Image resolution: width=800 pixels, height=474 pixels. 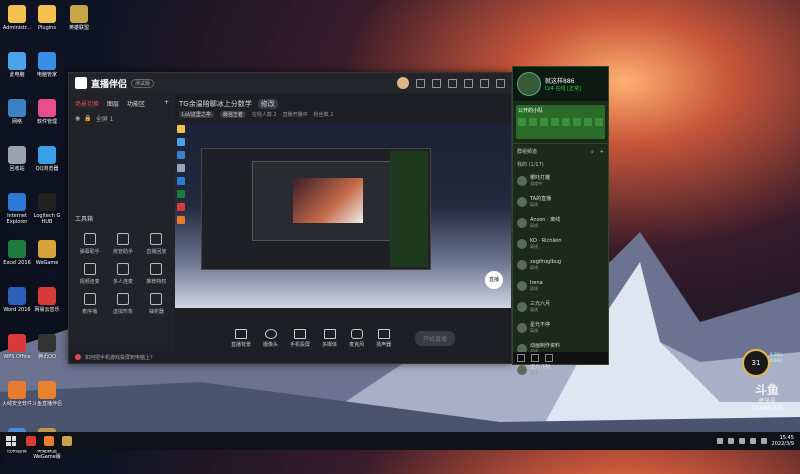 I want to click on desktop-icon: QQ浏览器, so click(x=47, y=168).